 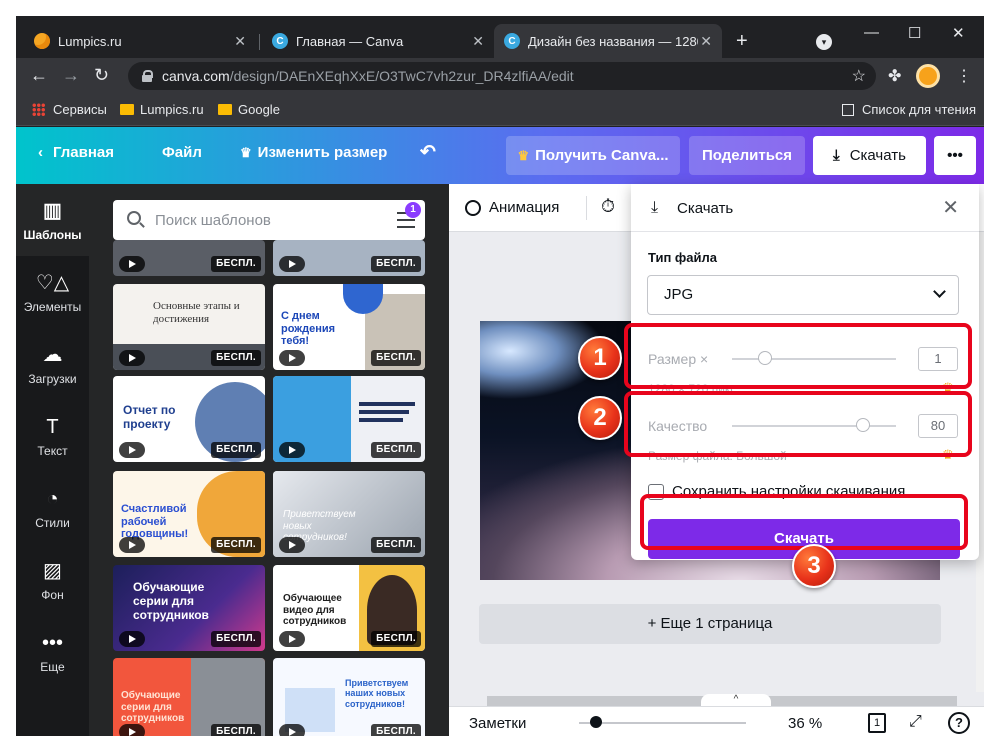 What do you see at coordinates (964, 76) in the screenshot?
I see `browser-menu-icon: ⋮` at bounding box center [964, 76].